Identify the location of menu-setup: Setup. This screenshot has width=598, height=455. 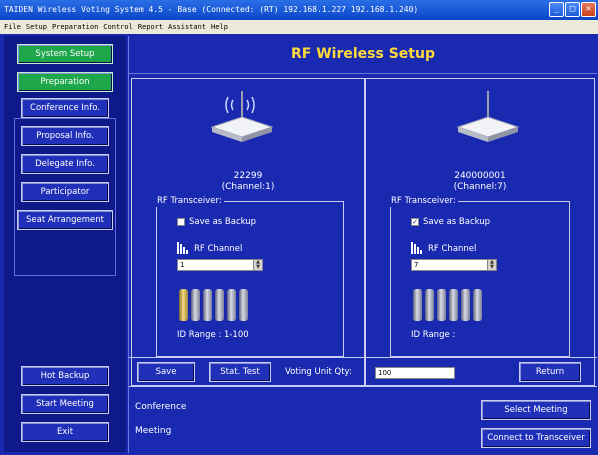
(36, 27).